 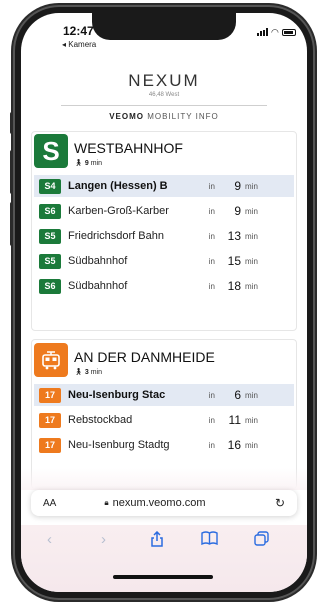 What do you see at coordinates (234, 420) in the screenshot?
I see `departure-minutes: 11` at bounding box center [234, 420].